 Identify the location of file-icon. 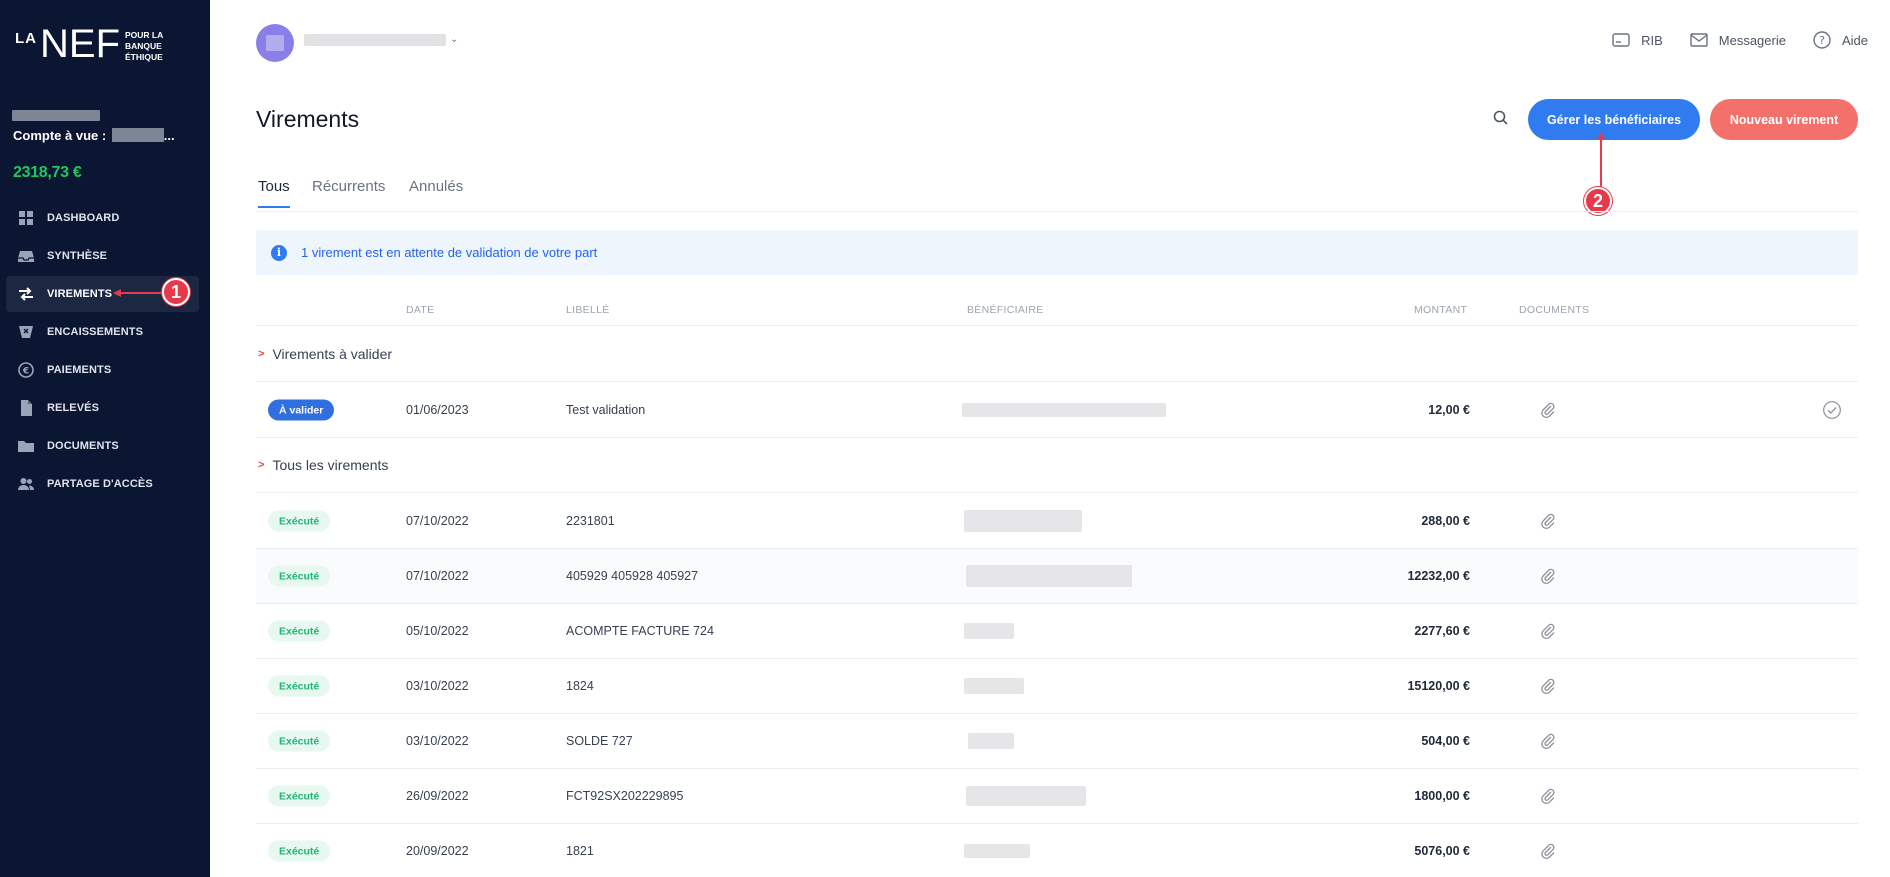
(26, 408).